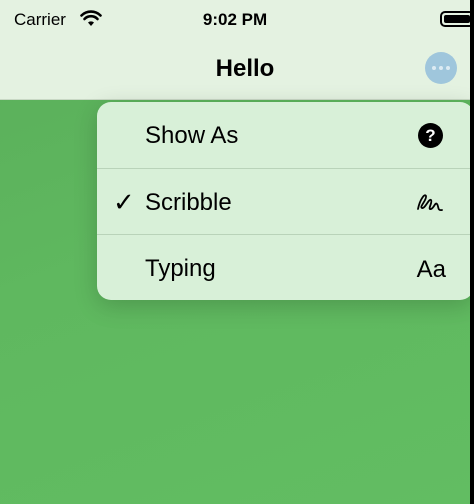 This screenshot has width=474, height=504. I want to click on menu-item-label: Typing, so click(180, 268).